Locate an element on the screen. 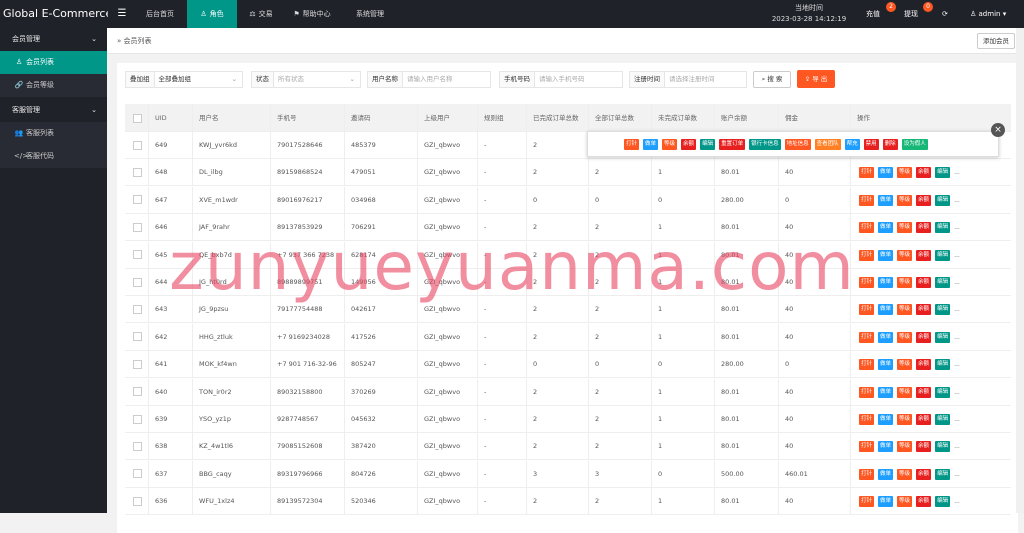 Image resolution: width=1024 pixels, height=533 pixels. export-button: ⇪ 导 出 is located at coordinates (816, 79).